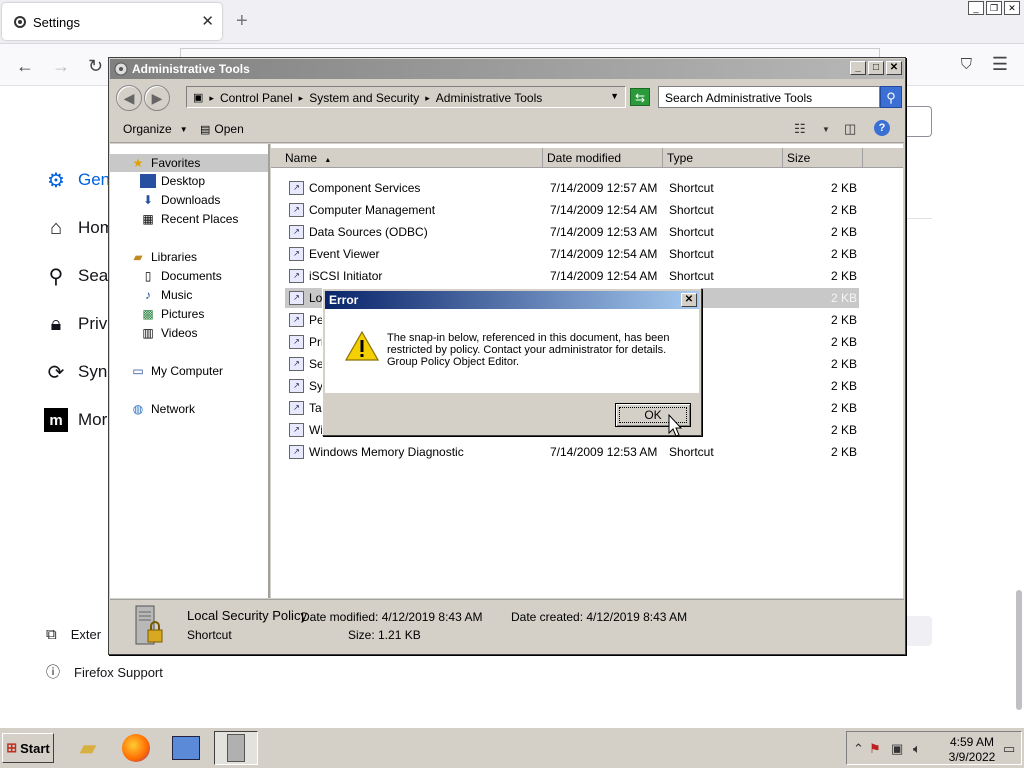  Describe the element at coordinates (129, 98) in the screenshot. I see `back-button: ◀` at that location.